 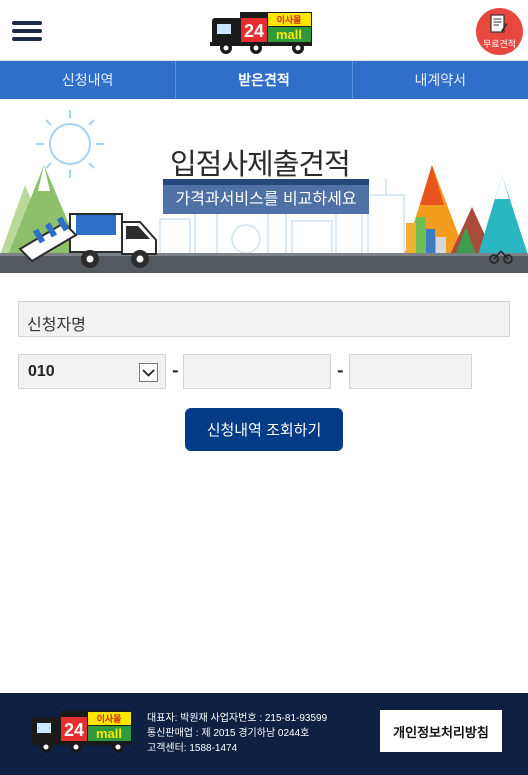 What do you see at coordinates (148, 372) in the screenshot?
I see `chevron-down-icon` at bounding box center [148, 372].